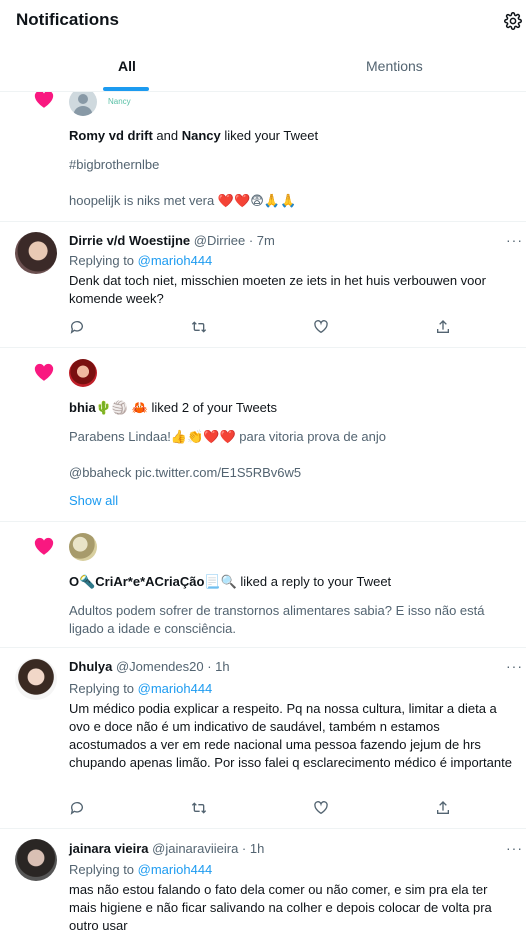  Describe the element at coordinates (513, 21) in the screenshot. I see `gear-icon` at that location.